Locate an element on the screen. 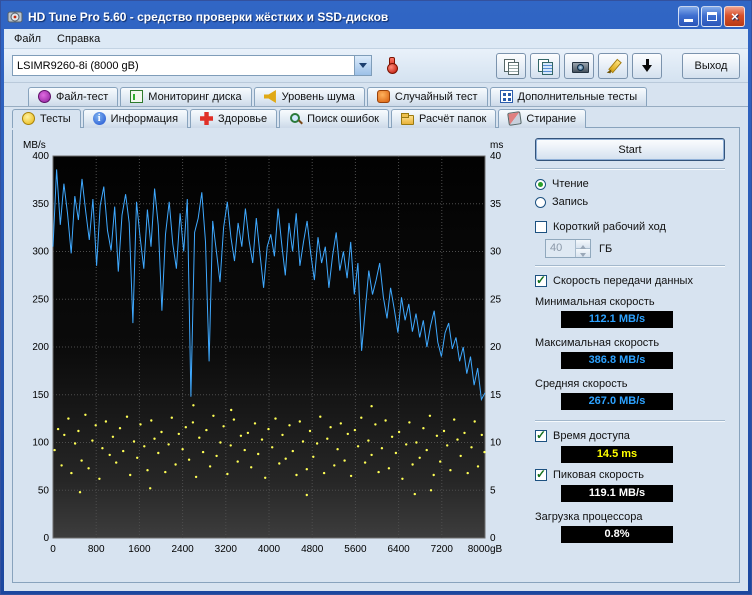 This screenshot has width=752, height=595. burst-rate-label: Пиковая скорость is located at coordinates (599, 475).